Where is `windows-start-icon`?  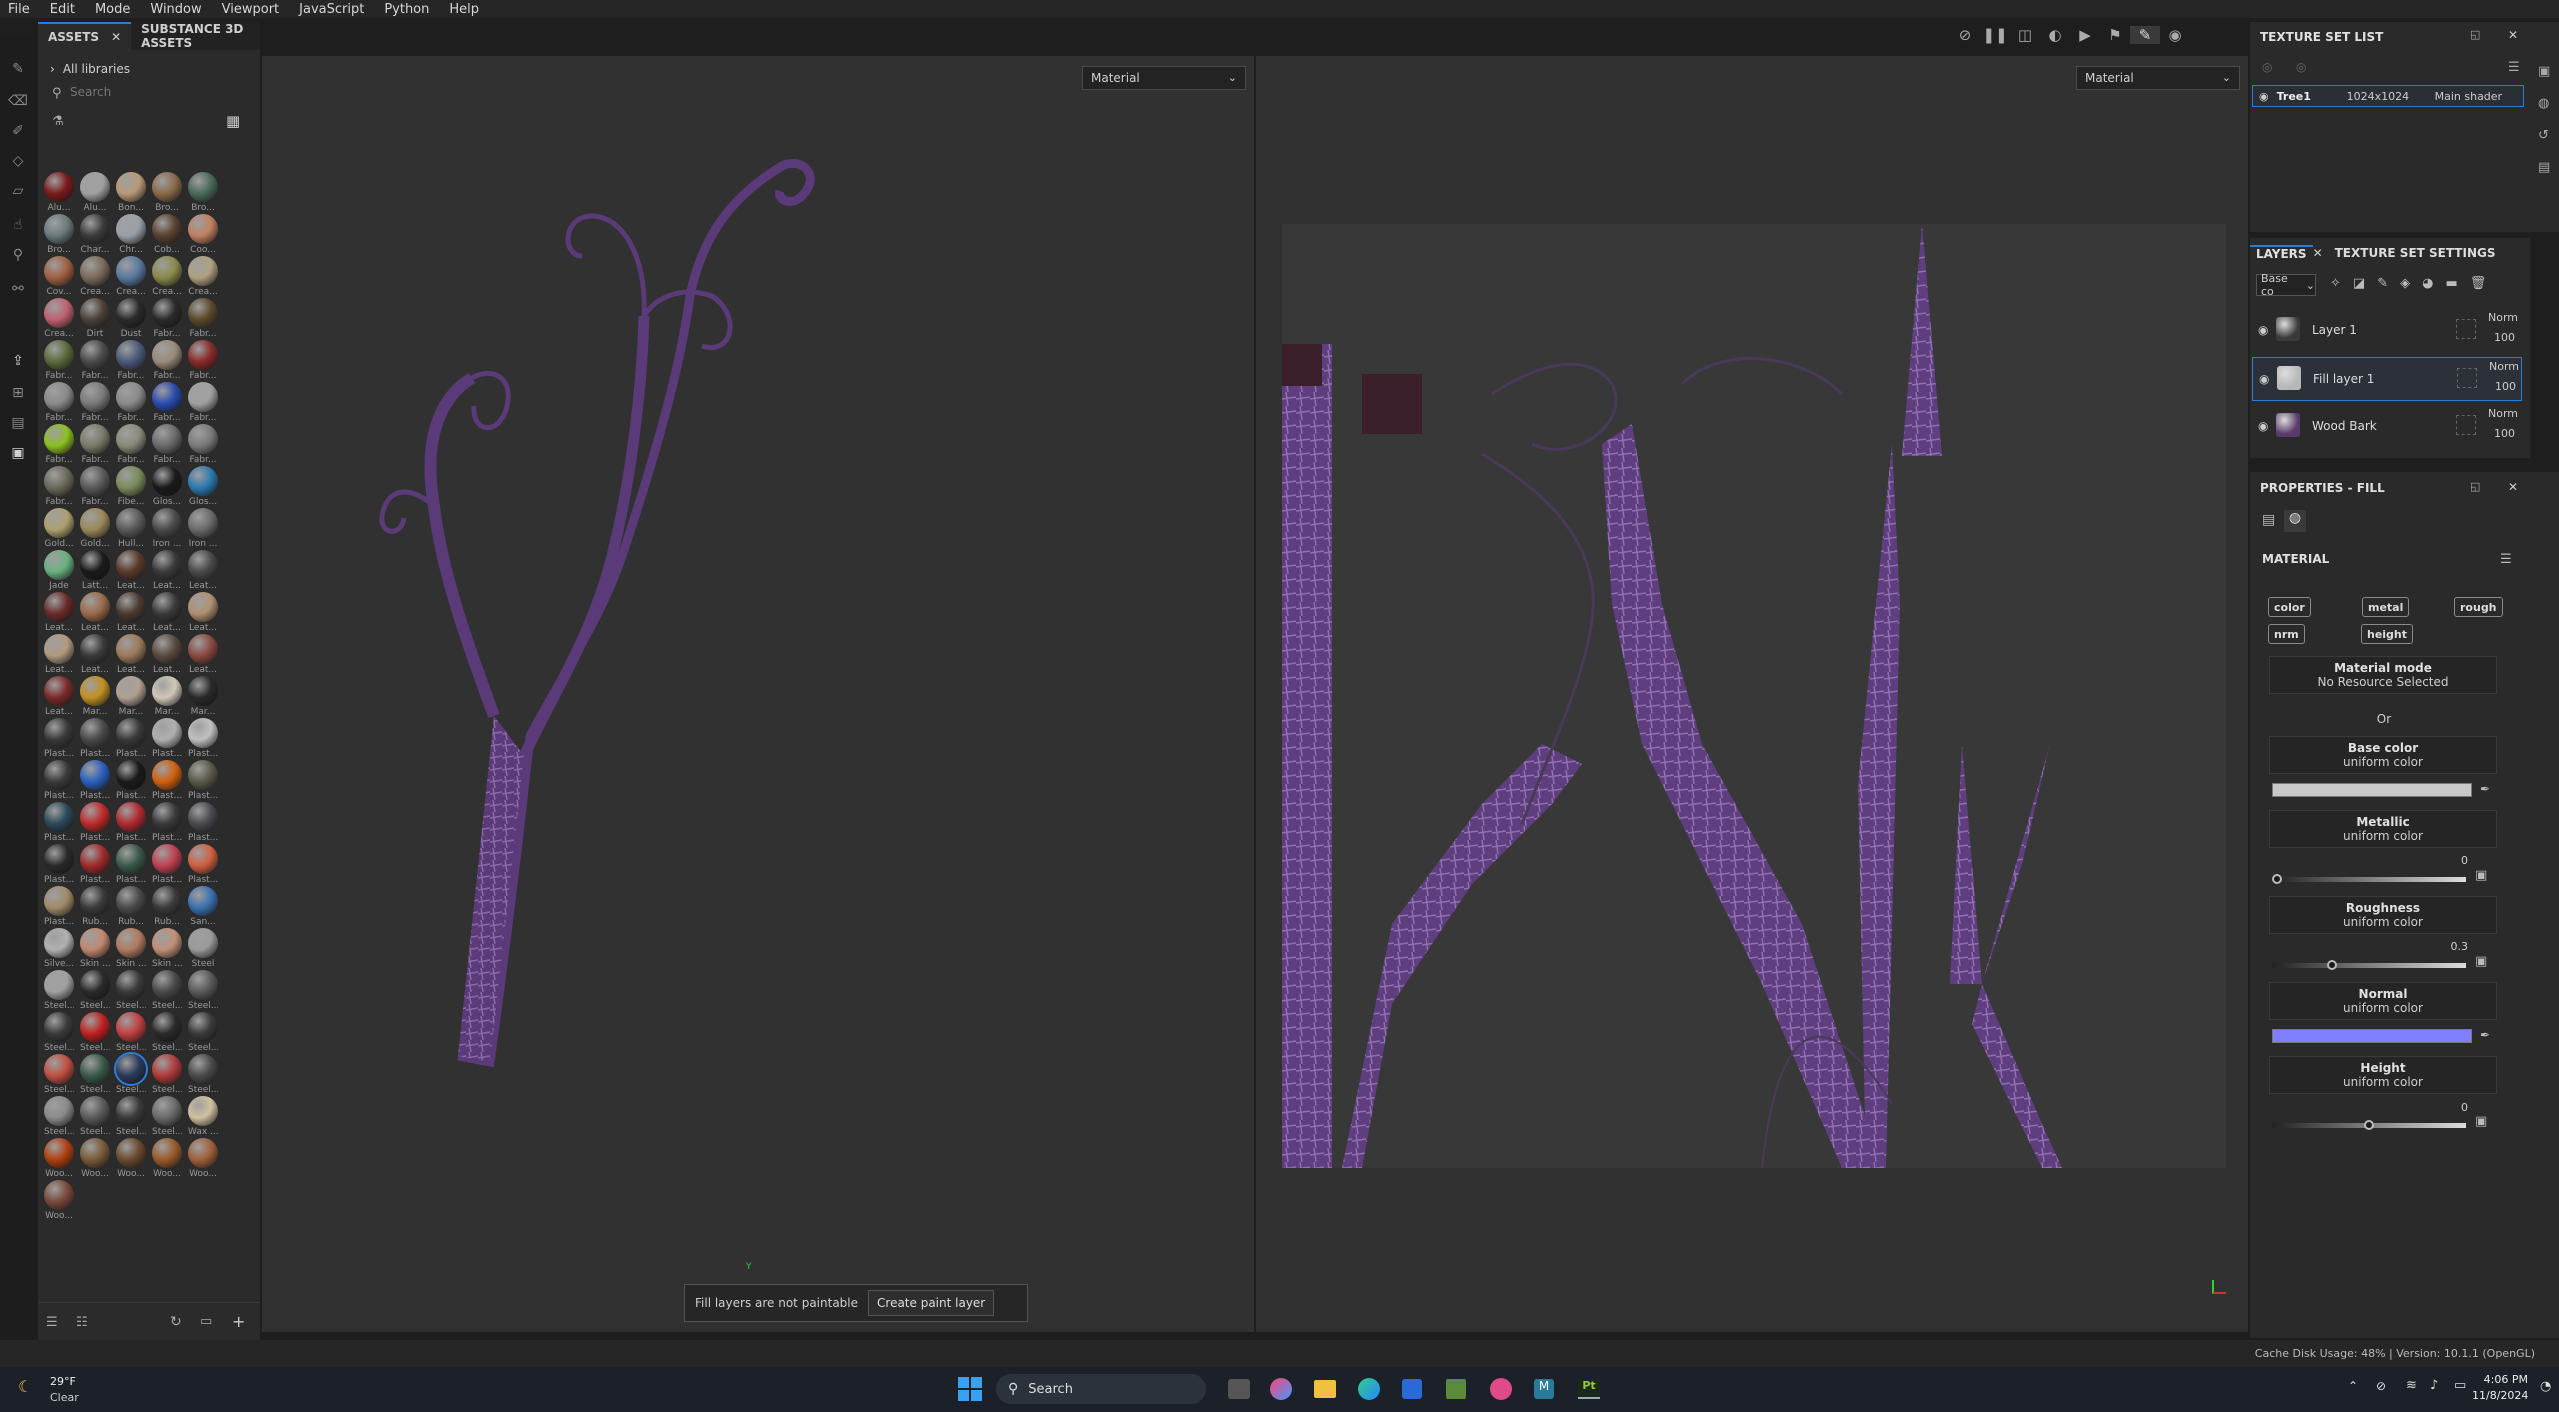 windows-start-icon is located at coordinates (970, 1389).